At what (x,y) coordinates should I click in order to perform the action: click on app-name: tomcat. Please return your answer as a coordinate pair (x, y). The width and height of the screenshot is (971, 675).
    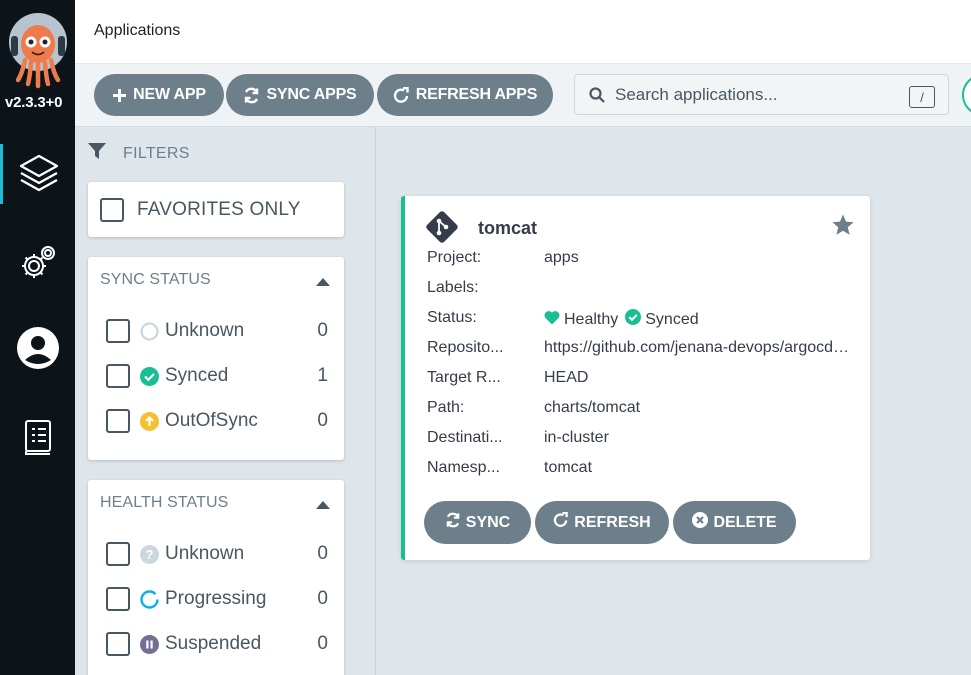
    Looking at the image, I should click on (507, 228).